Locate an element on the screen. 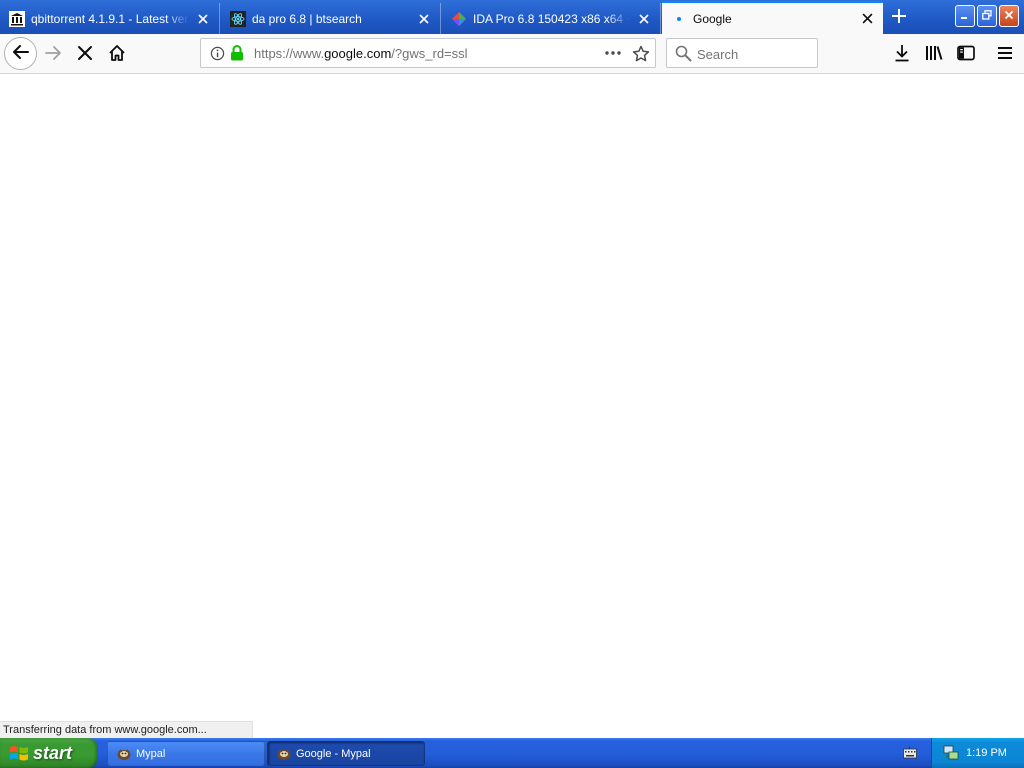 This screenshot has height=768, width=1024. taskbar-button-mypal: Mypal is located at coordinates (186, 753).